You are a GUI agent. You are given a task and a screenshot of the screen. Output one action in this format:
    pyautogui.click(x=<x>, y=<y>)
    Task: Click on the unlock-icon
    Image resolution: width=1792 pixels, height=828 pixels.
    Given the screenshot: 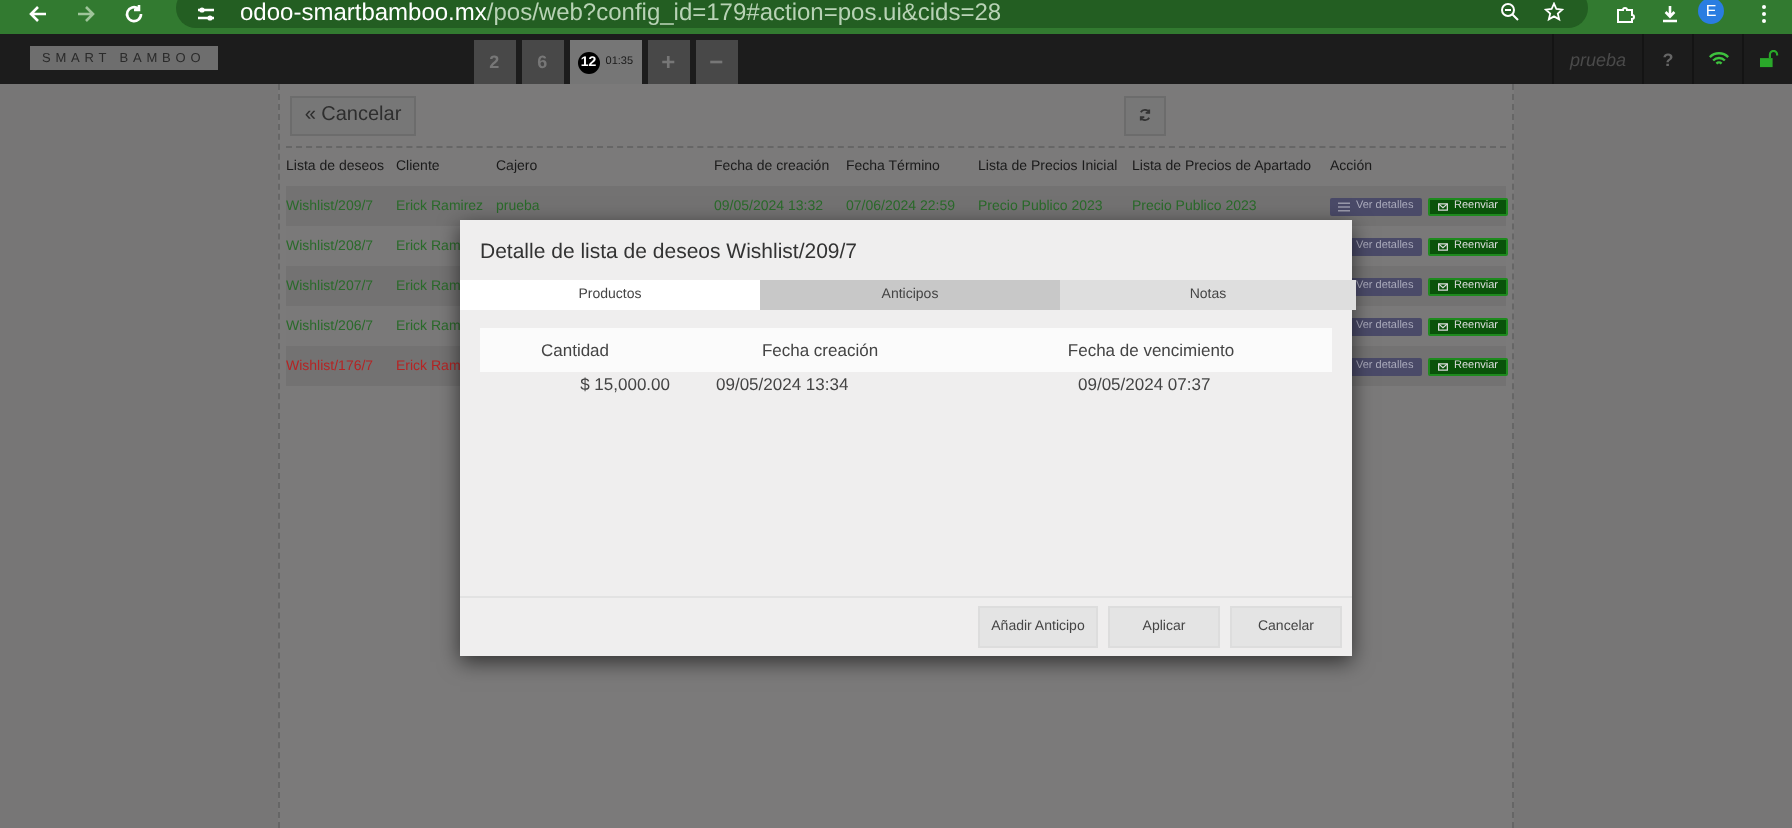 What is the action you would take?
    pyautogui.click(x=1768, y=59)
    